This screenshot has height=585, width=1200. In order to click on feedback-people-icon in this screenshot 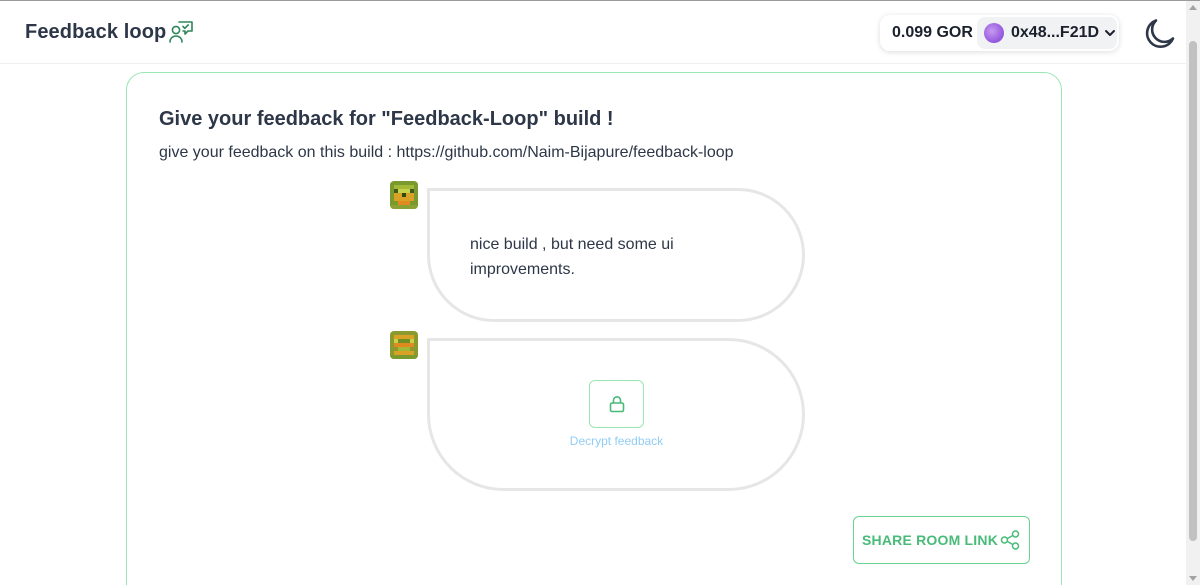, I will do `click(181, 32)`.